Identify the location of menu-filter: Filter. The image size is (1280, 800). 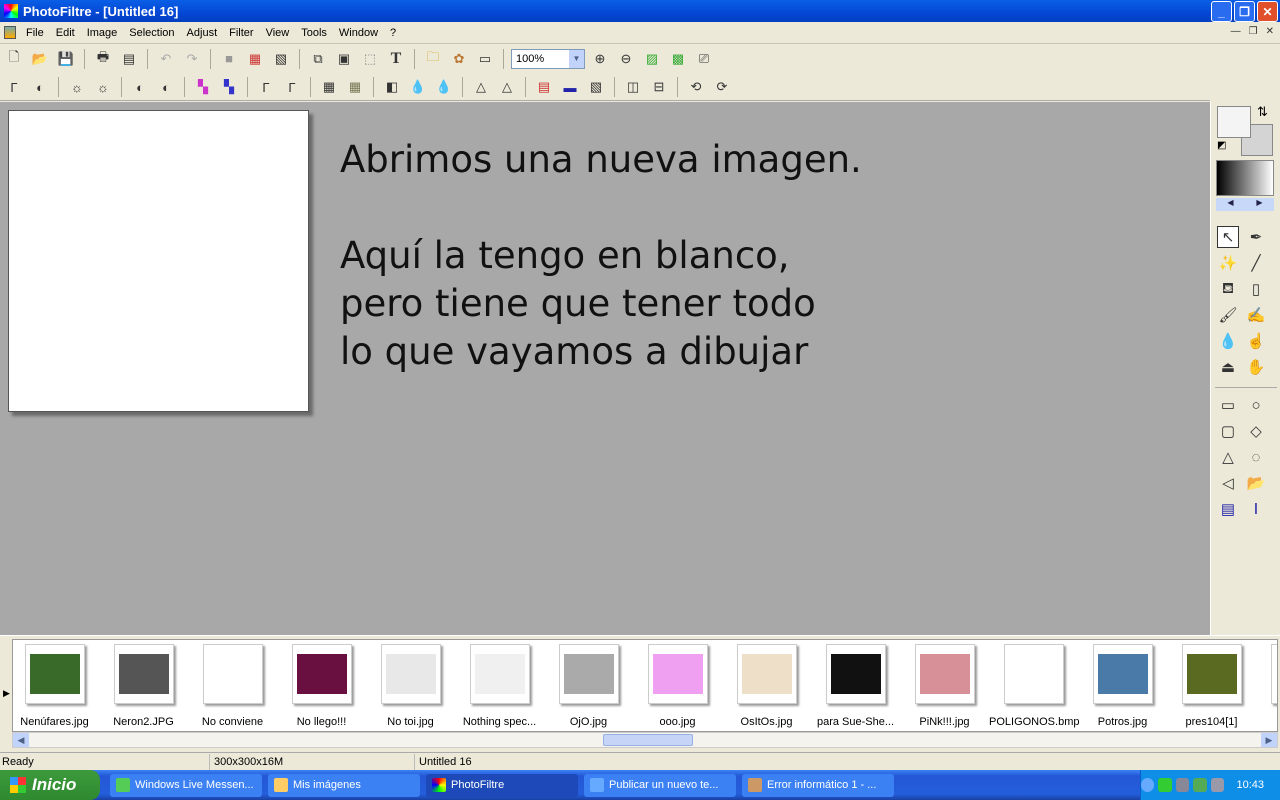
(241, 33).